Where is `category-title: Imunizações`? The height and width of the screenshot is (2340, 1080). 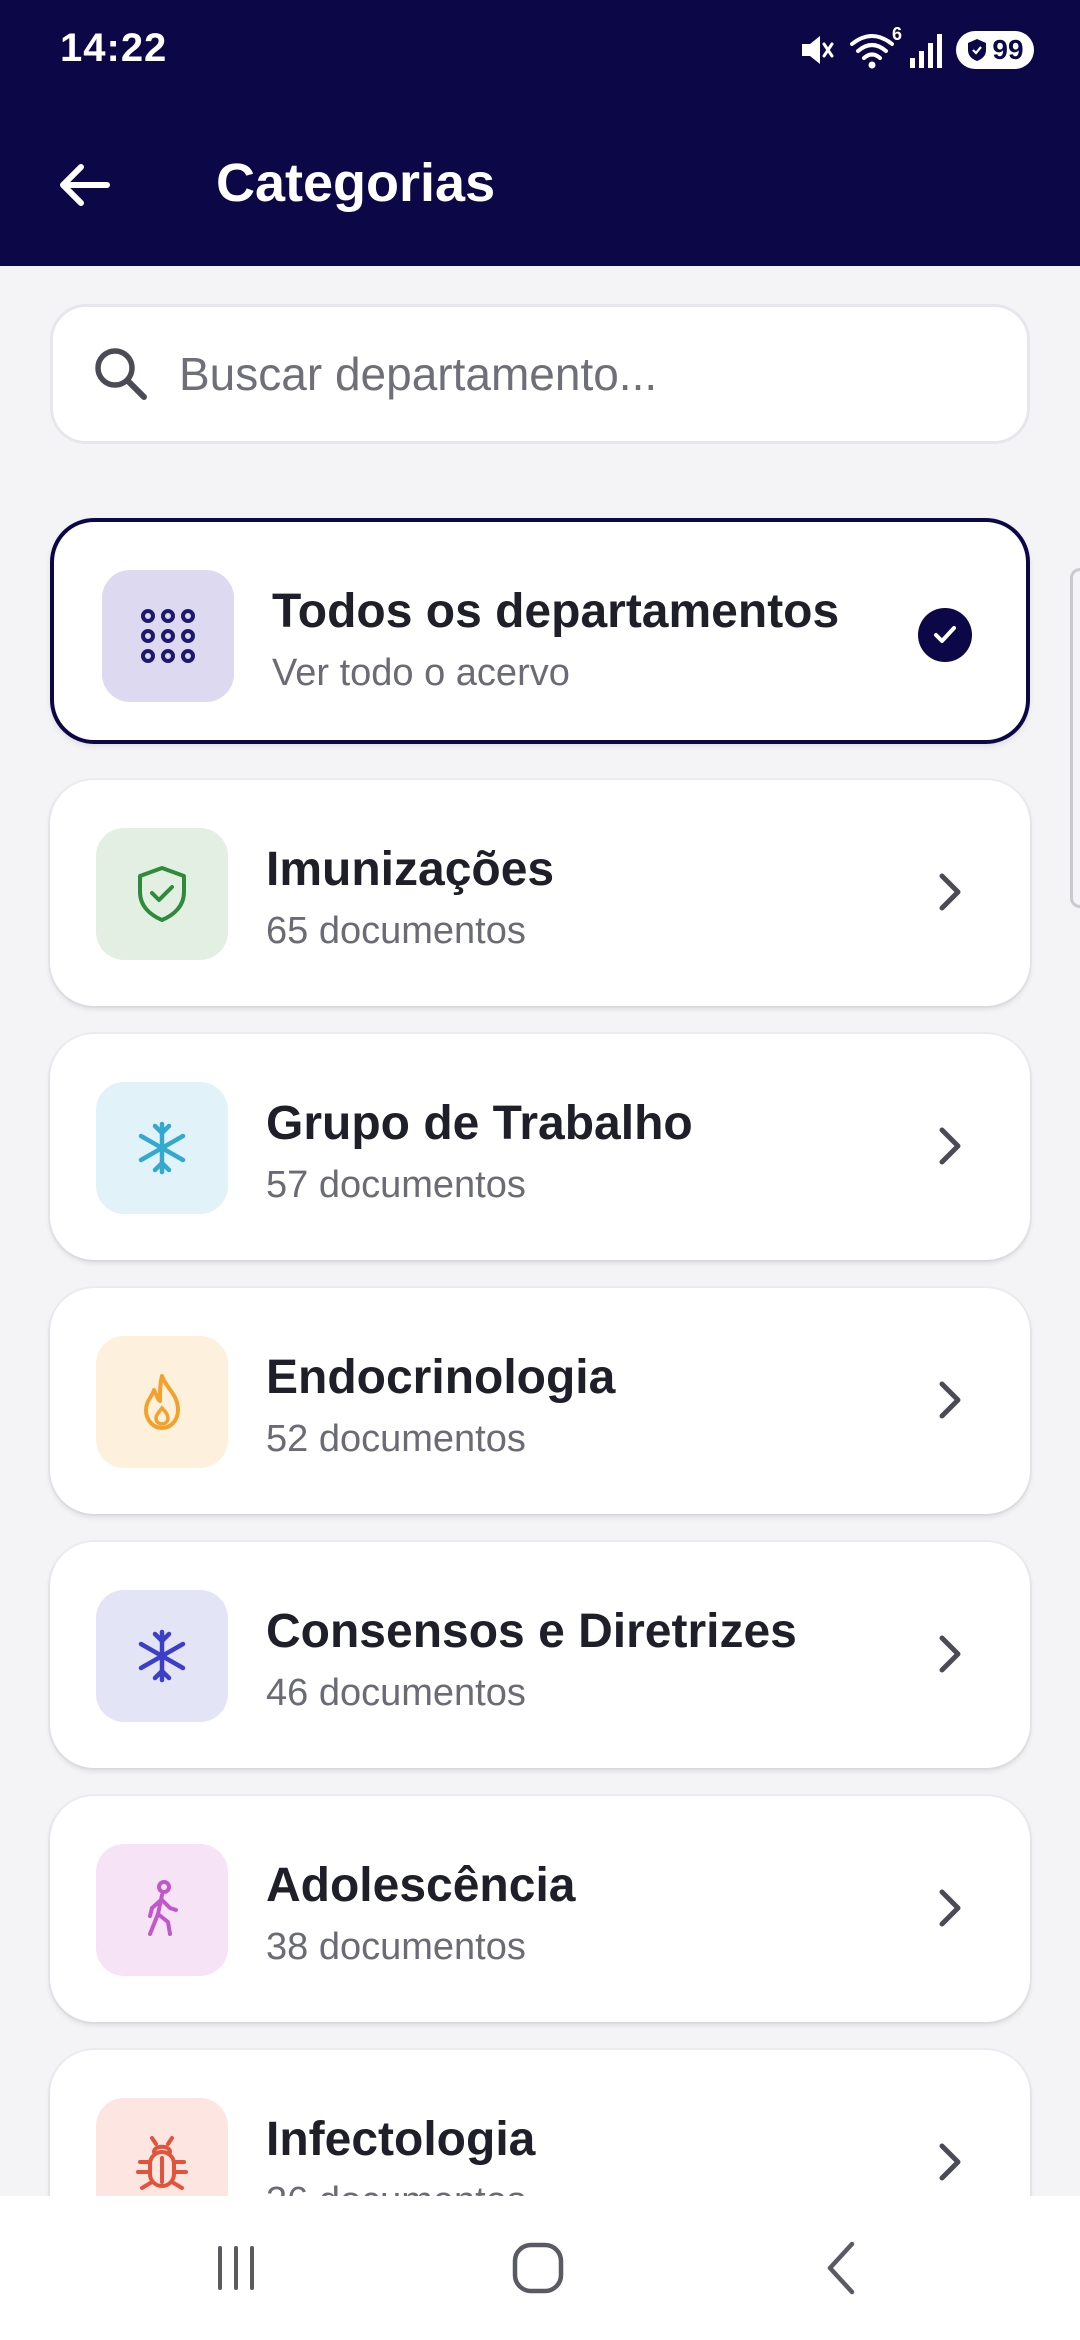 category-title: Imunizações is located at coordinates (410, 869).